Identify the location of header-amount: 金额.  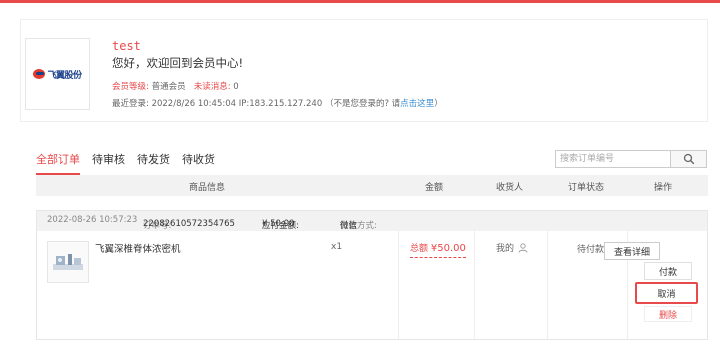
(434, 188).